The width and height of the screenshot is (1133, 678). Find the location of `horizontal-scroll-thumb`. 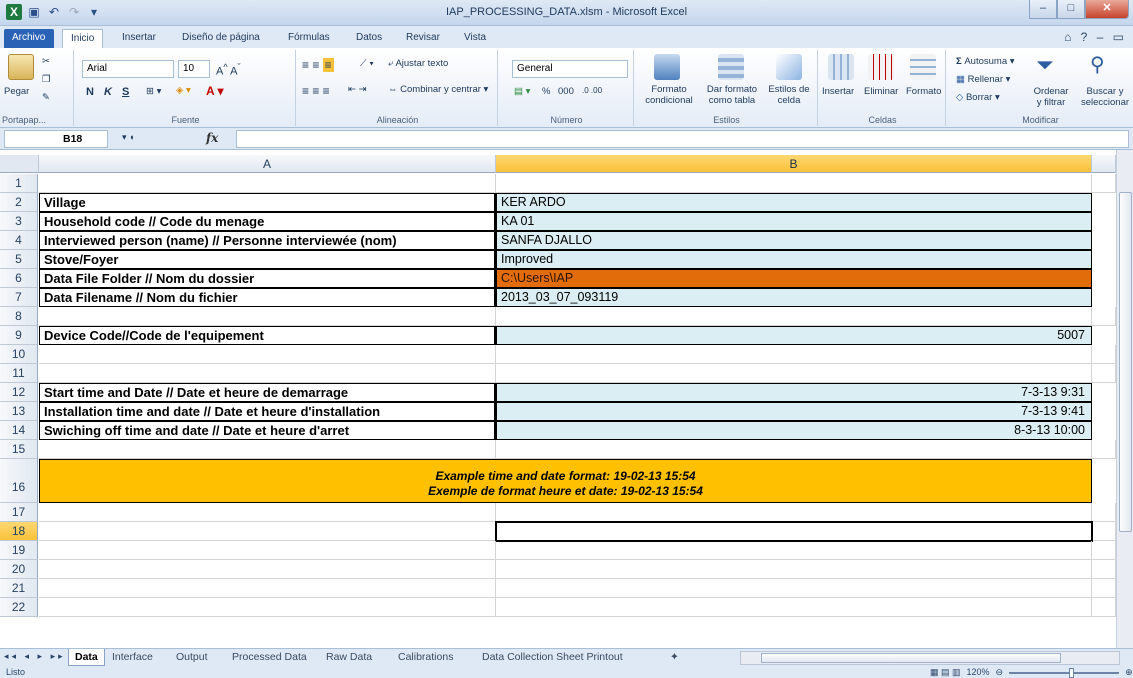

horizontal-scroll-thumb is located at coordinates (911, 658).